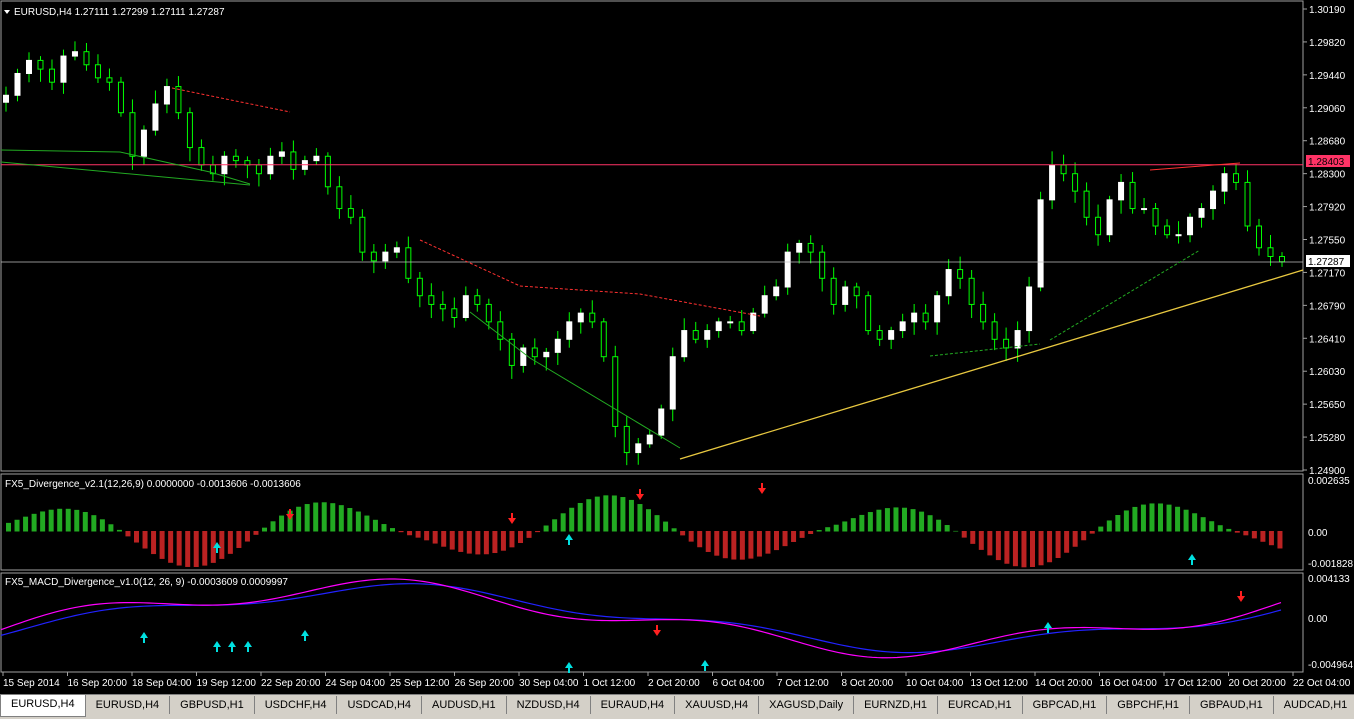  I want to click on tab-gbpchf-h1: GBPCHF,H1, so click(1148, 705).